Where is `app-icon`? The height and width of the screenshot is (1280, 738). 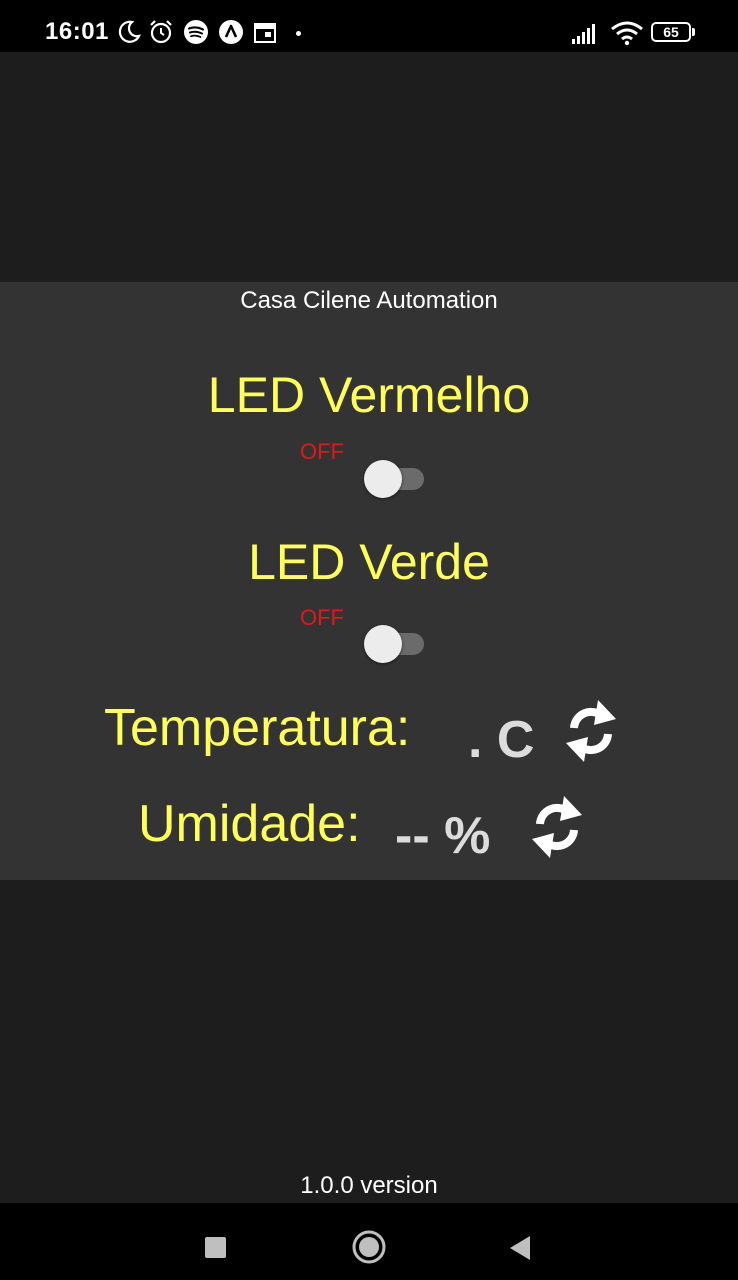 app-icon is located at coordinates (231, 32).